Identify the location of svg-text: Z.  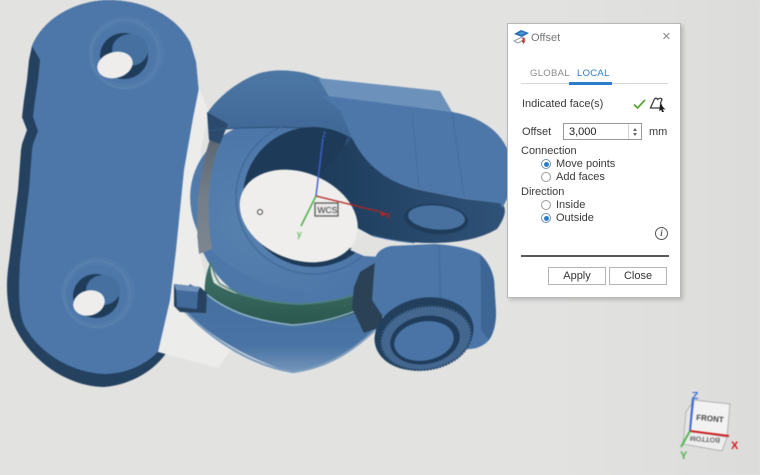
(695, 396).